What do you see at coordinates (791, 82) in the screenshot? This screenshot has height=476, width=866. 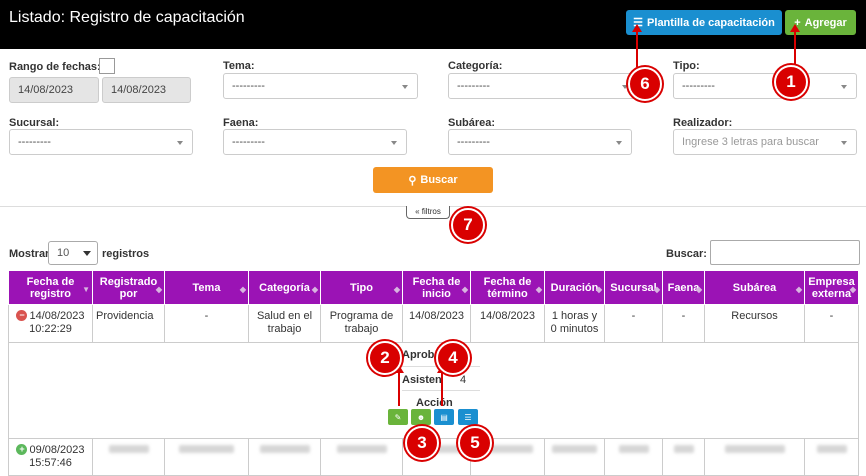 I see `marker-1: 1` at bounding box center [791, 82].